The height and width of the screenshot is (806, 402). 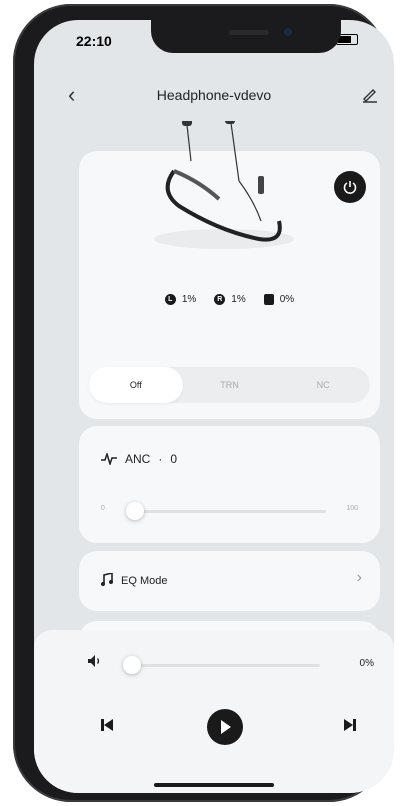 I want to click on page-title: Headphone-vdevo, so click(x=214, y=95).